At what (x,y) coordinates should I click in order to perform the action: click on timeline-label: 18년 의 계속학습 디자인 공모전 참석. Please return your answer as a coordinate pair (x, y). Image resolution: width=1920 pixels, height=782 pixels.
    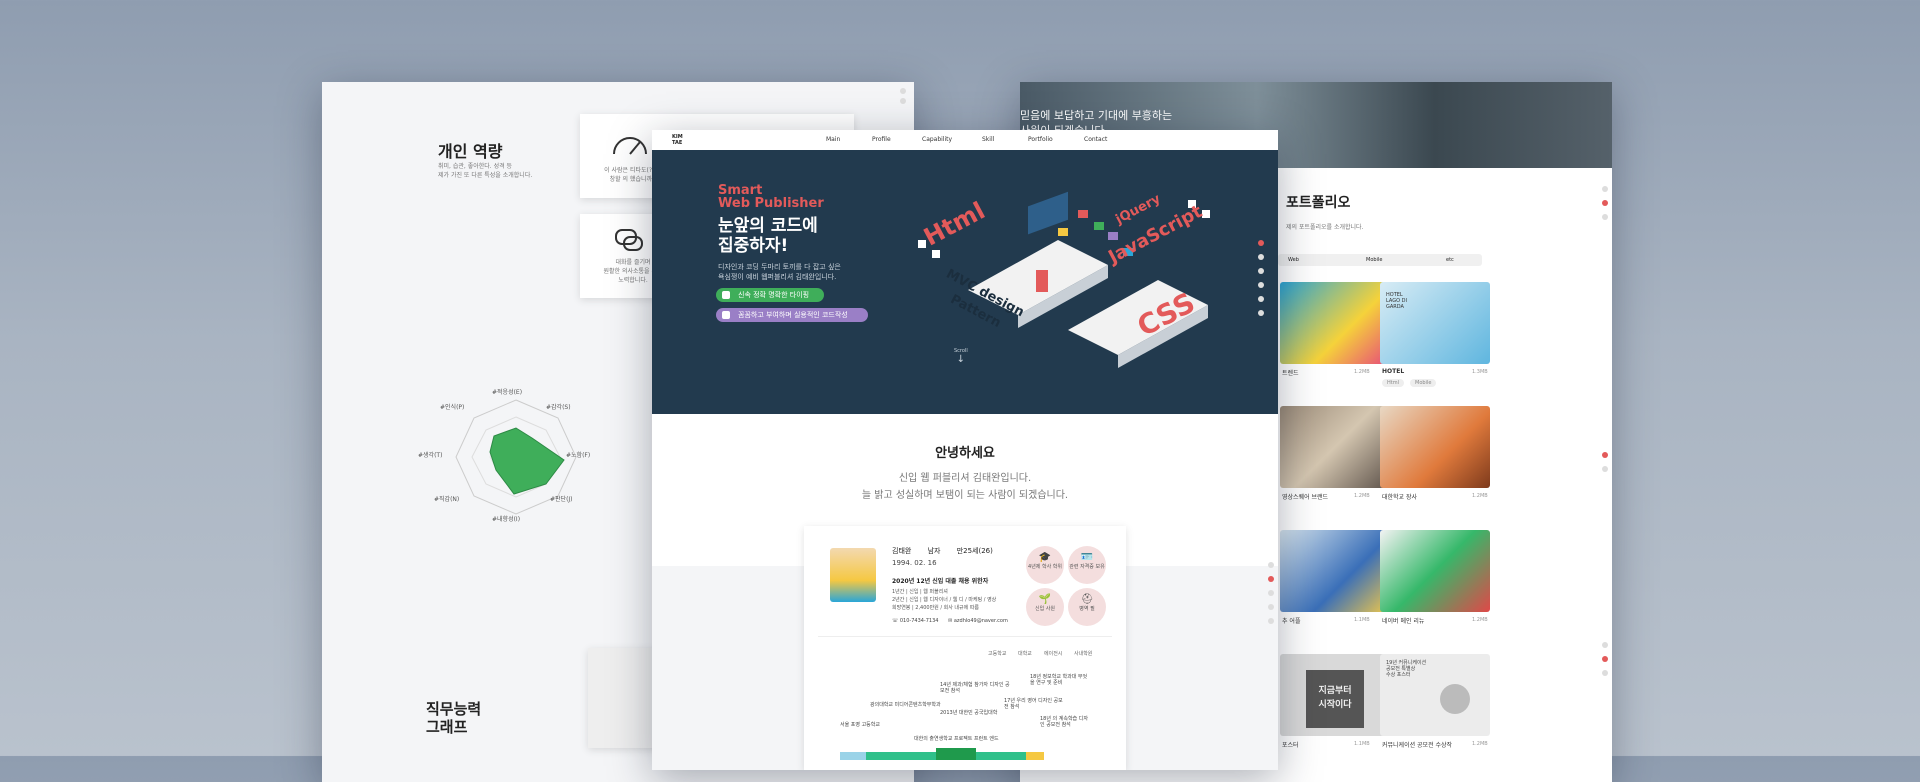
    Looking at the image, I should click on (1064, 722).